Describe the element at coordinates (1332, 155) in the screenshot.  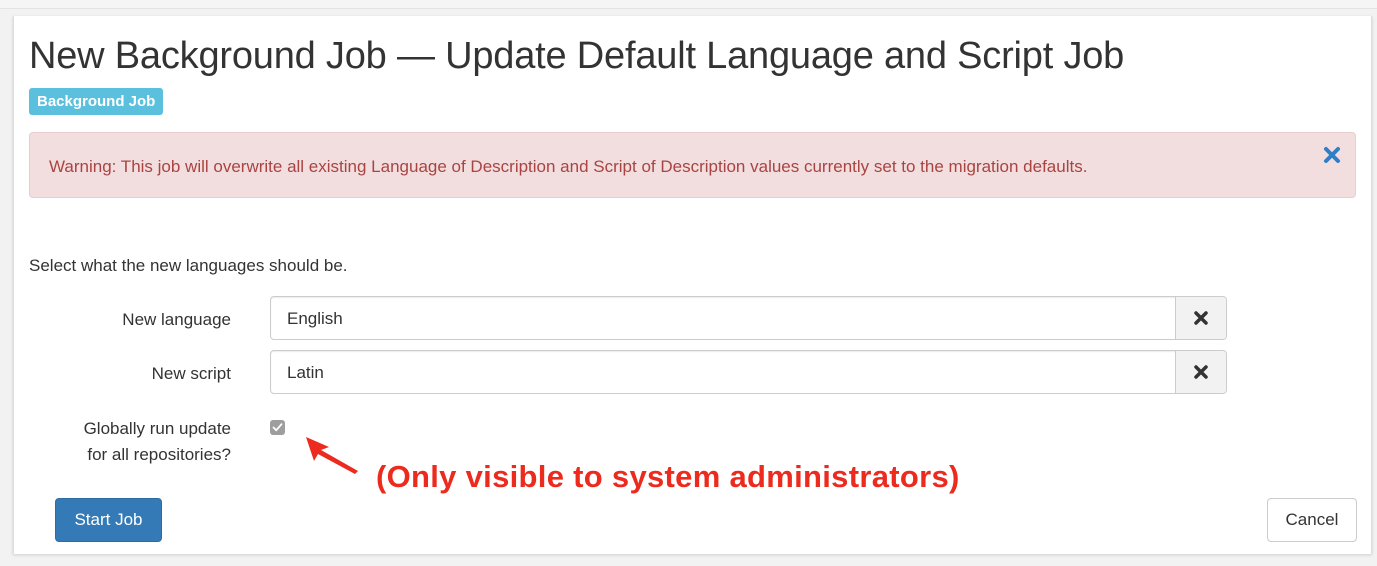
I see `close-icon` at that location.